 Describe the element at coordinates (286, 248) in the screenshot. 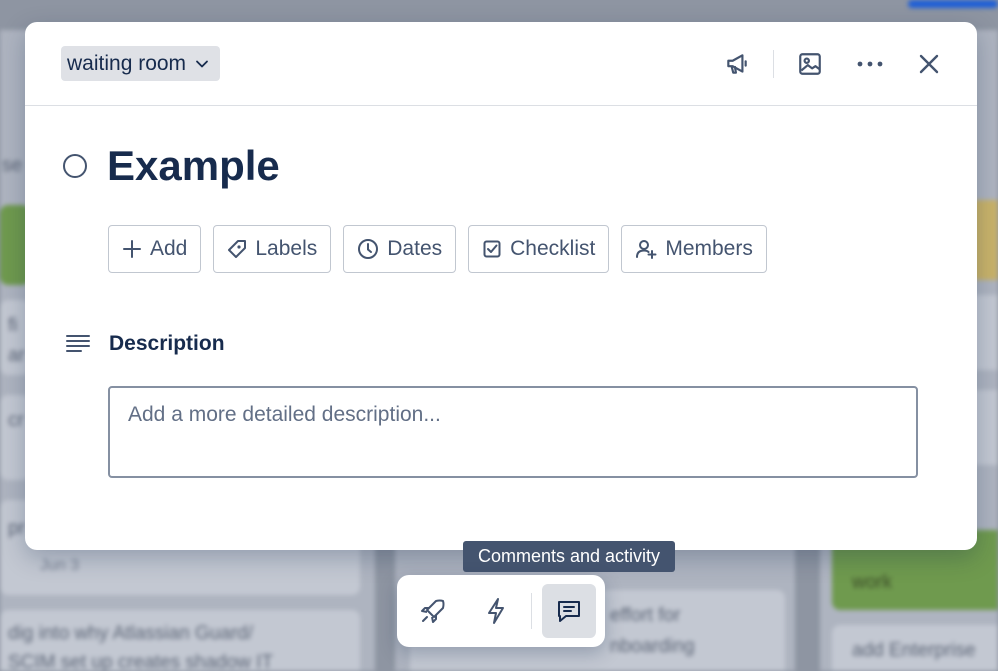

I see `labels-button-label: Labels` at that location.